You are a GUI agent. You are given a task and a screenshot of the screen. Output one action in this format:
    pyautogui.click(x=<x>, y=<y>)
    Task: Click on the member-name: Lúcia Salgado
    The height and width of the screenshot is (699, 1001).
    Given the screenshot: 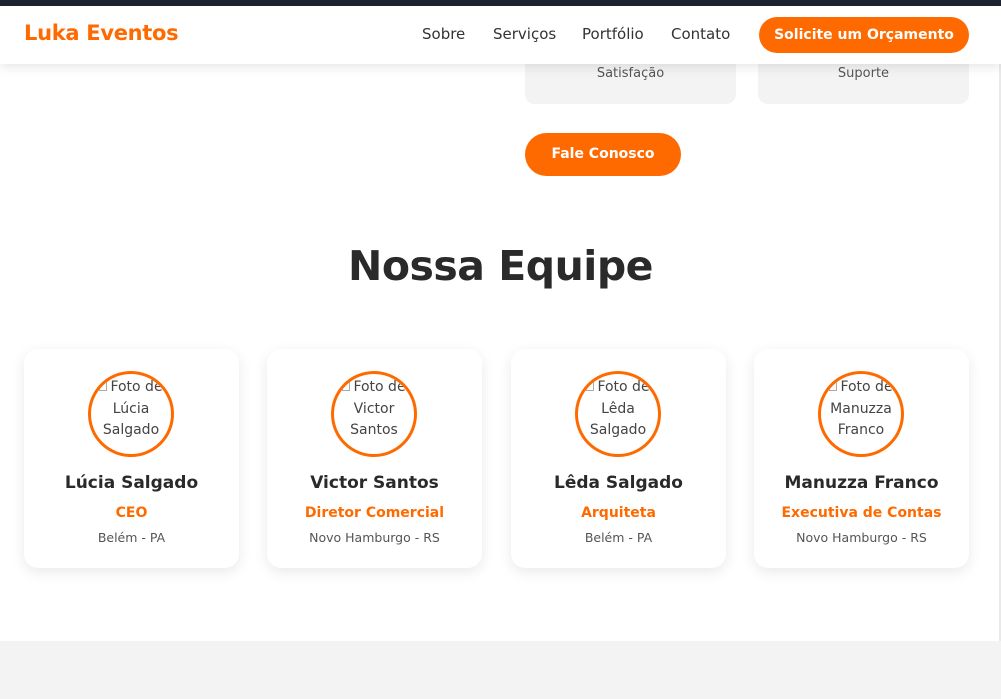 What is the action you would take?
    pyautogui.click(x=131, y=483)
    